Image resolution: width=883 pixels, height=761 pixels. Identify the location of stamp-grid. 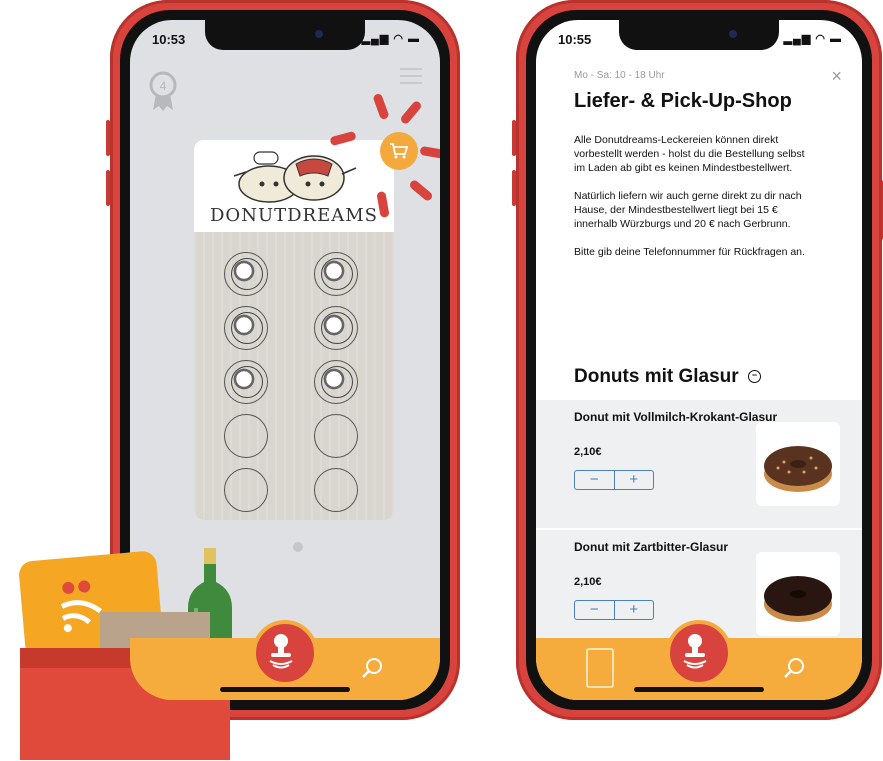
(294, 376).